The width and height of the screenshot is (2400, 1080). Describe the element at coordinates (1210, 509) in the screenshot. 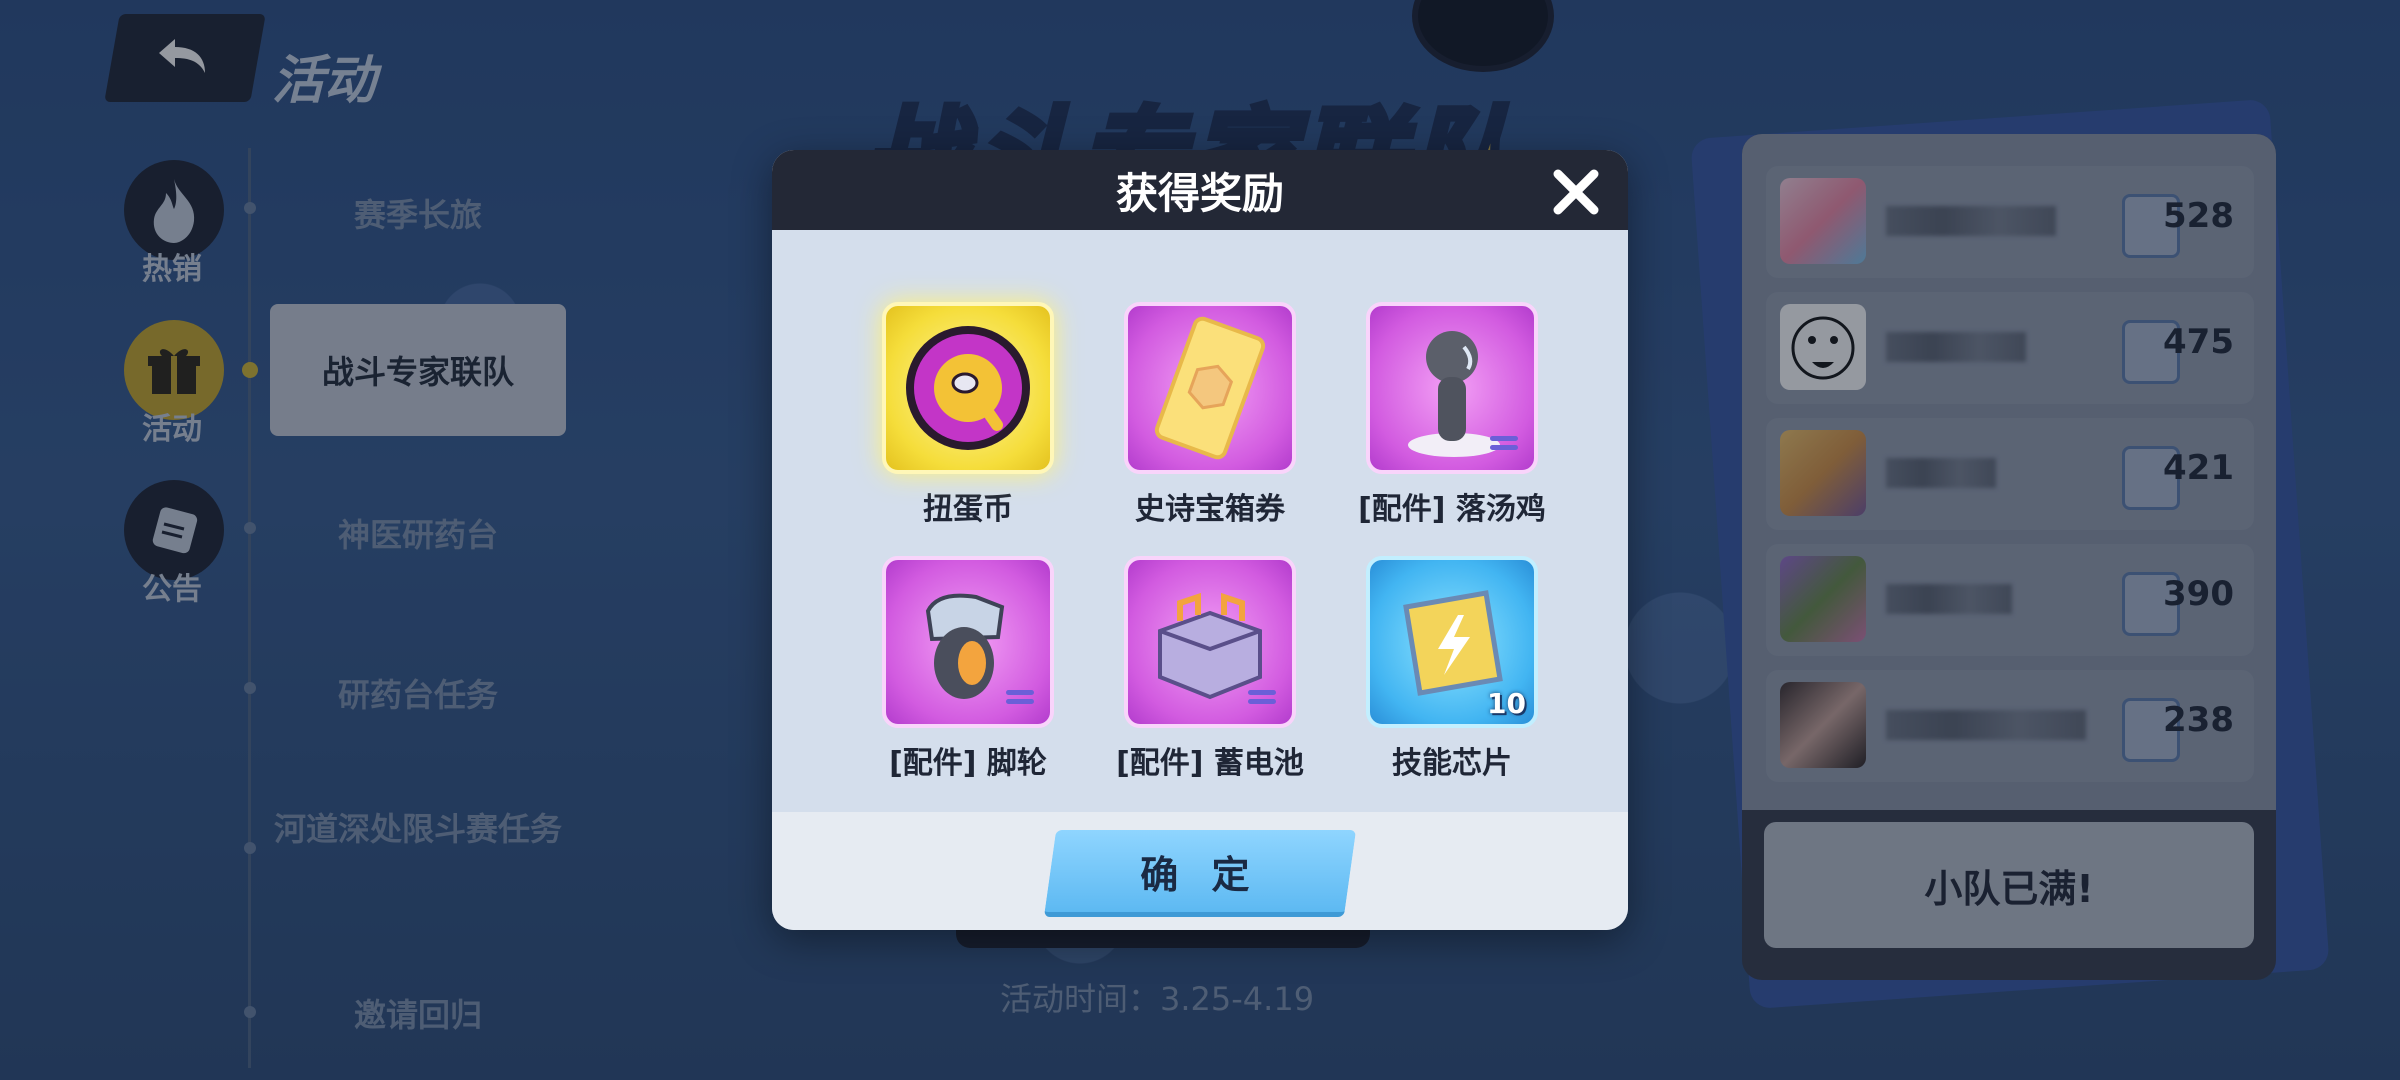

I see `reward-label: 史诗宝箱券` at that location.